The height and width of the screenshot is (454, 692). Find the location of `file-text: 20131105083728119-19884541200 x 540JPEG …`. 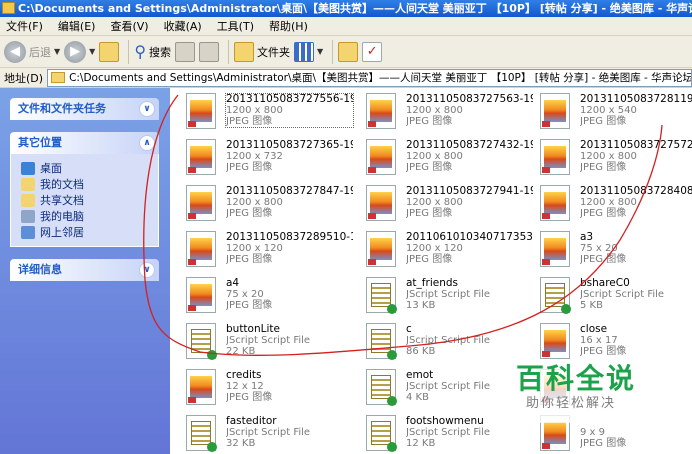

file-text: 20131105083728119-19884541200 x 540JPEG … is located at coordinates (636, 110).